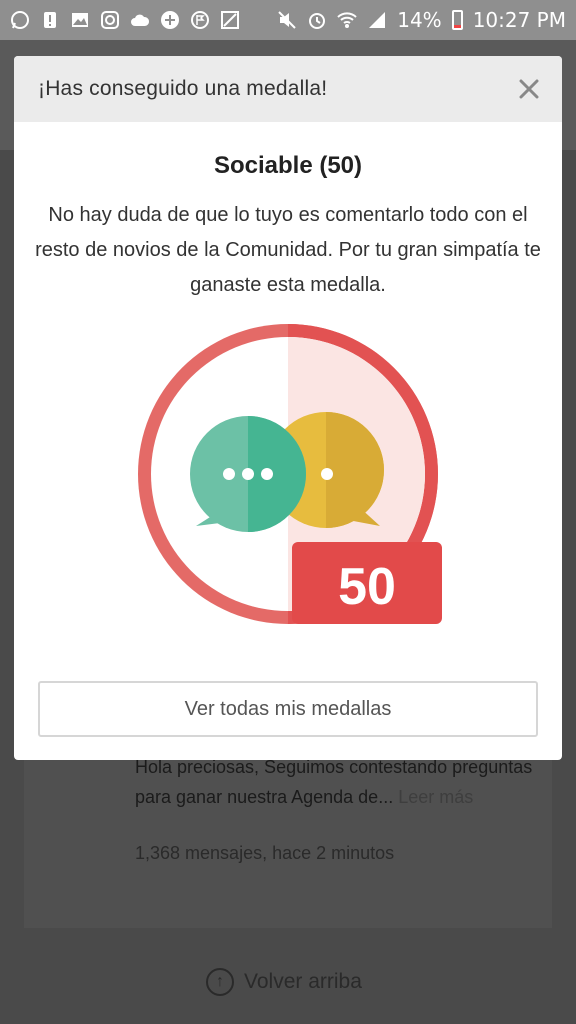 The image size is (576, 1024). Describe the element at coordinates (288, 165) in the screenshot. I see `medal-name: Sociable (50)` at that location.